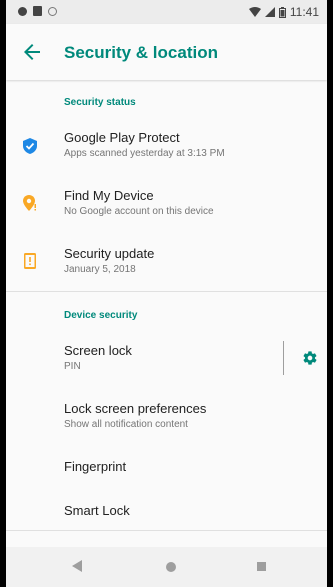 The image size is (333, 587). Describe the element at coordinates (166, 358) in the screenshot. I see `settings-item-screen-lock: Screen lock PIN` at that location.